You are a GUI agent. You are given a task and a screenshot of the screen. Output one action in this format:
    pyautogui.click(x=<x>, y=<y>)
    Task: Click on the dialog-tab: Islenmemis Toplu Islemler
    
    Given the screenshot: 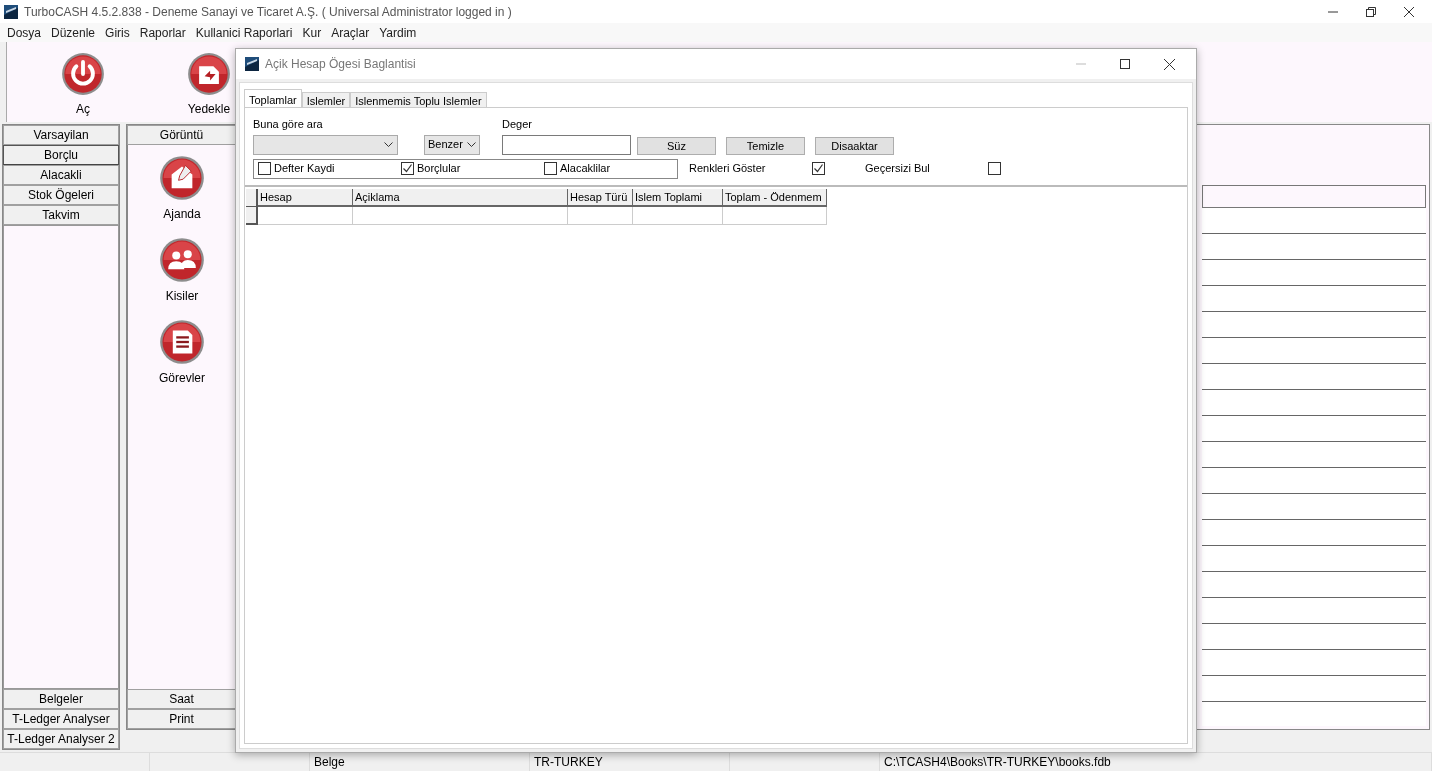 What is the action you would take?
    pyautogui.click(x=418, y=100)
    